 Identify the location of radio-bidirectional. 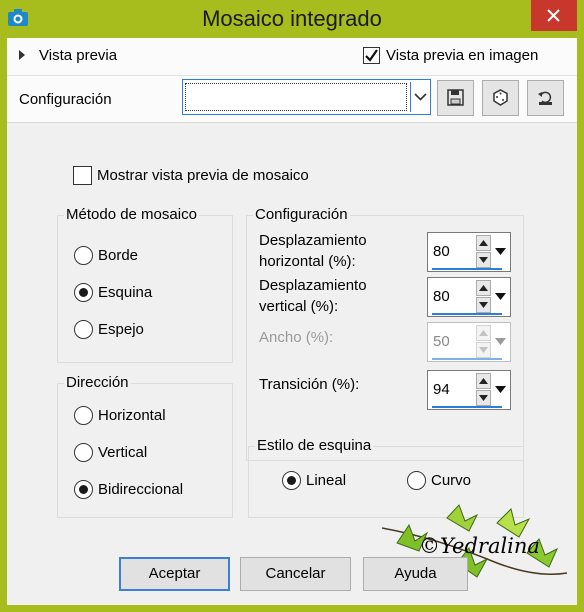
(83, 489).